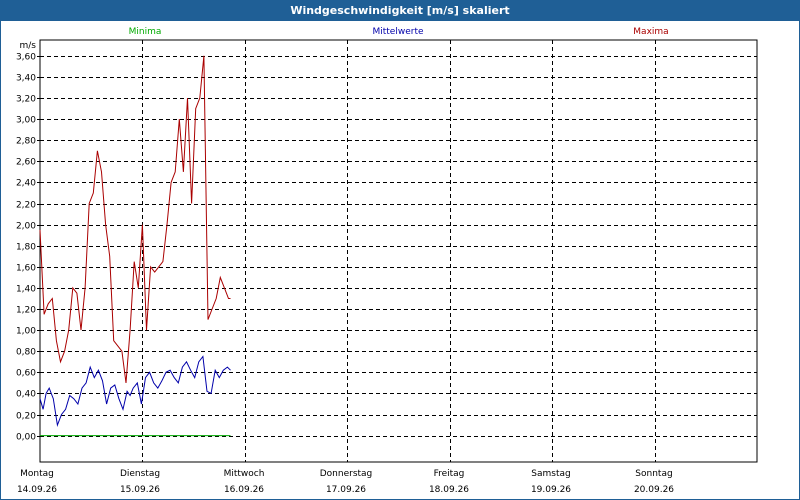  I want to click on y-tick-label: 1,40, so click(26, 290).